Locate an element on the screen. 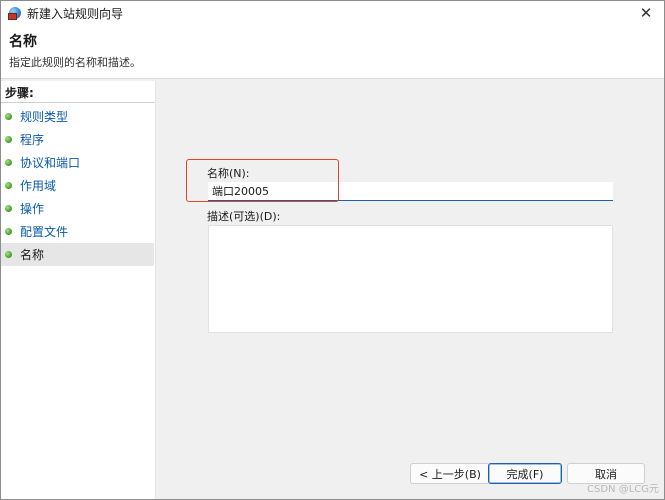 This screenshot has height=500, width=665. window-title: 新建入站规则向导 is located at coordinates (75, 13).